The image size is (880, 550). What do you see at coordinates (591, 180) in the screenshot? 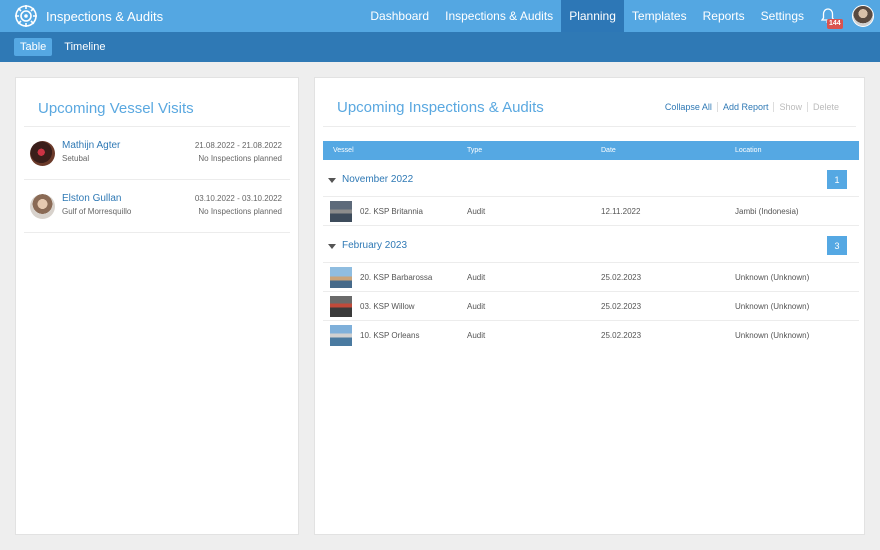
I see `group-header-november-2022: November 2022 1` at bounding box center [591, 180].